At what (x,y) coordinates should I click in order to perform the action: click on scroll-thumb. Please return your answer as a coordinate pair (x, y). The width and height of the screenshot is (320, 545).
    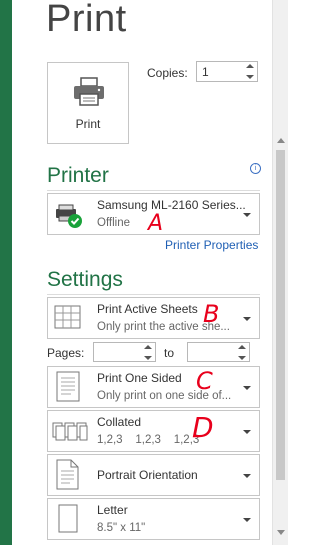
    Looking at the image, I should click on (280, 315).